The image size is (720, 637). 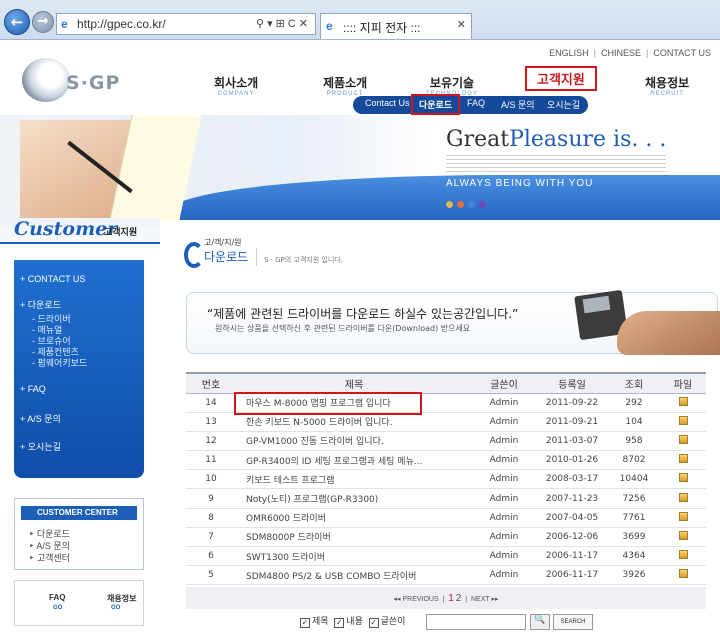 I want to click on sidebar-item-as: + A/S 문의, so click(x=40, y=418).